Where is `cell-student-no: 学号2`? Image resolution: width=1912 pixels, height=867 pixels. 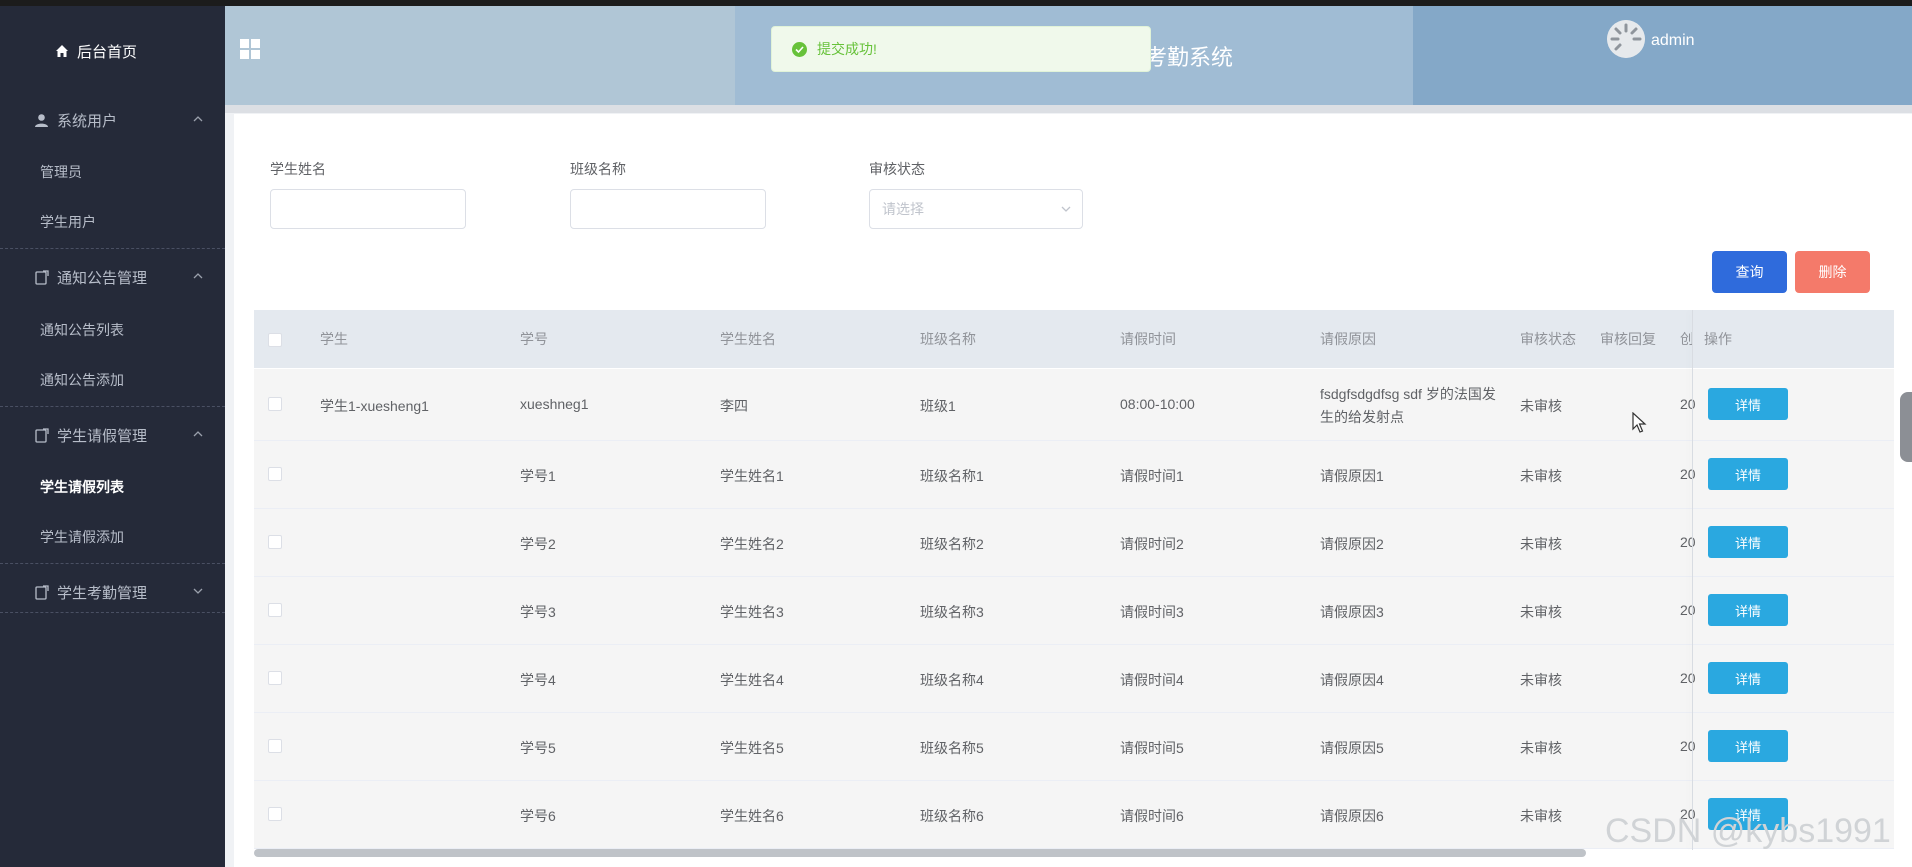
cell-student-no: 学号2 is located at coordinates (538, 544).